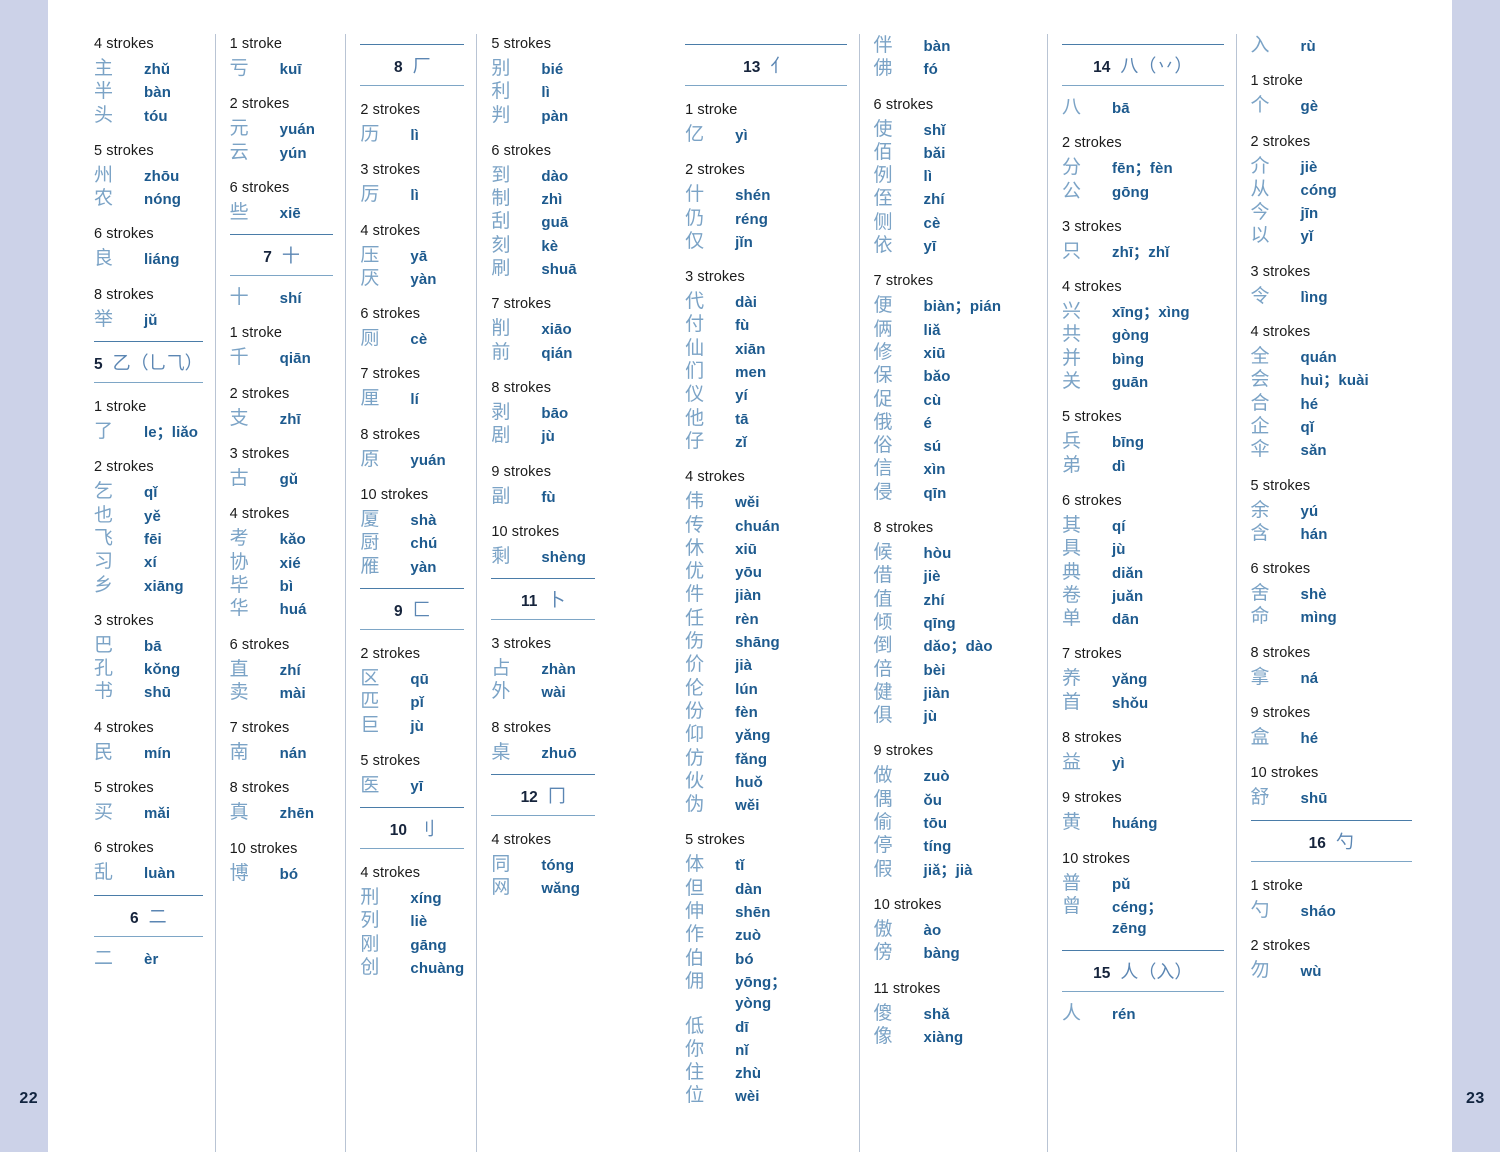 This screenshot has height=1152, width=1500. What do you see at coordinates (281, 255) in the screenshot?
I see `radical-section-header: 7十` at bounding box center [281, 255].